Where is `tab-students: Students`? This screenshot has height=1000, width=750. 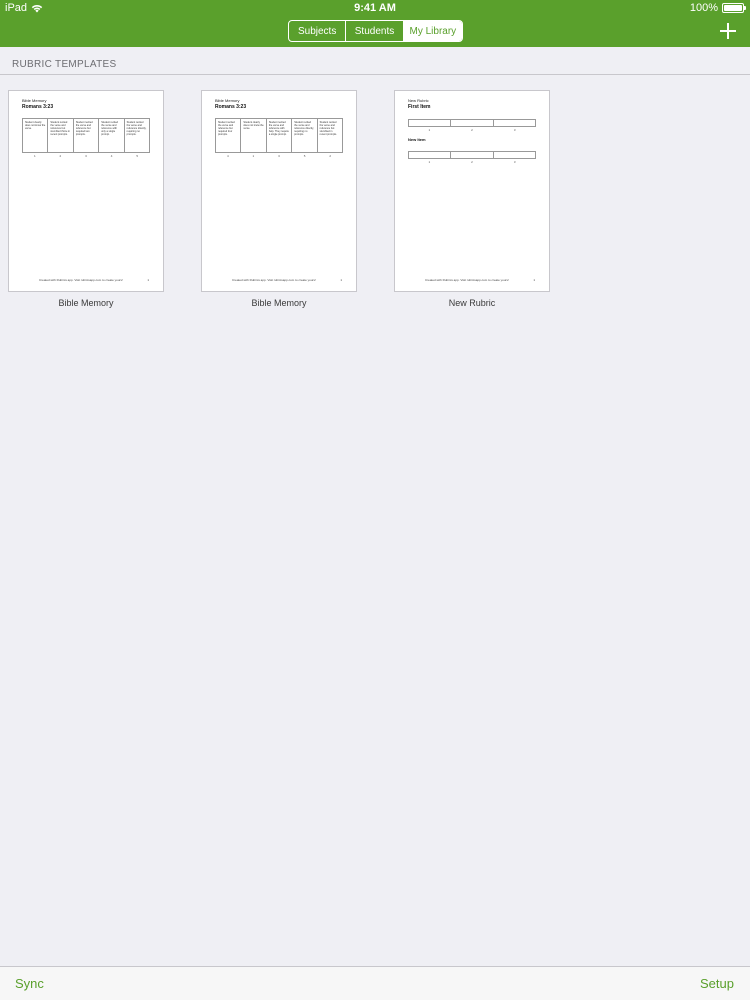 tab-students: Students is located at coordinates (375, 31).